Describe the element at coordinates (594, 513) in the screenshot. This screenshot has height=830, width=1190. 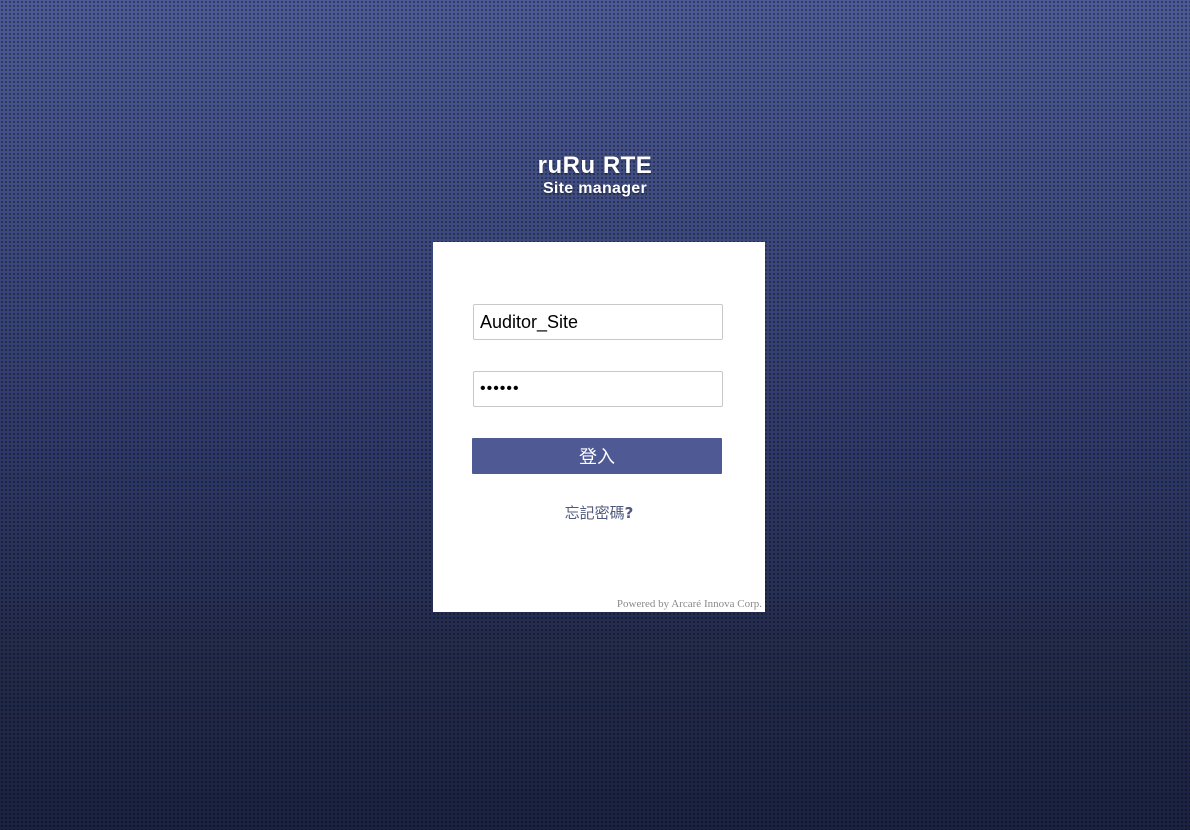
I see `forgot-password-label: 忘記密碼` at that location.